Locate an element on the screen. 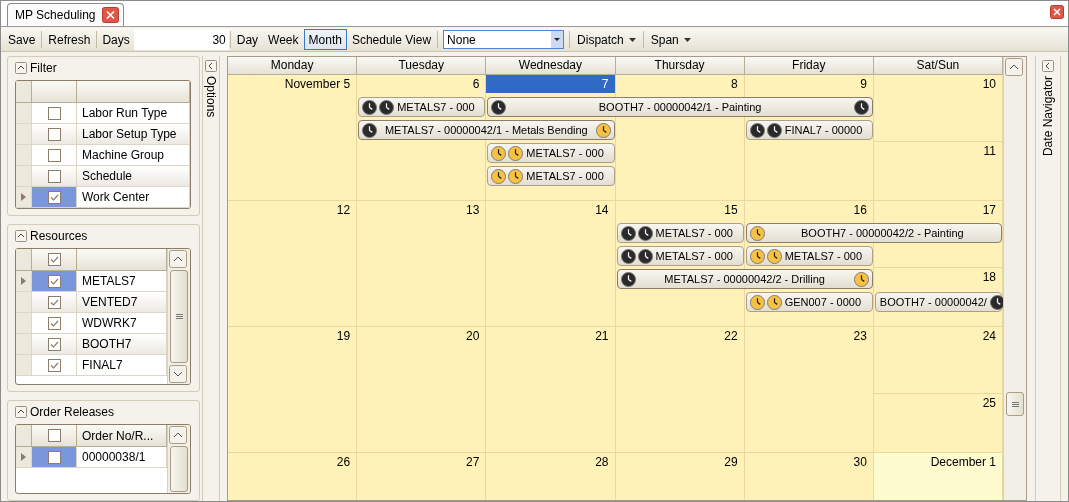 This screenshot has width=1069, height=502. grid-row-label: Schedule is located at coordinates (133, 176).